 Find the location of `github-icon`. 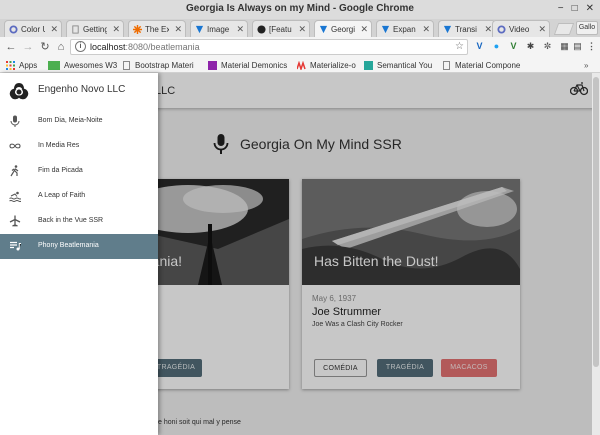

github-icon is located at coordinates (261, 29).